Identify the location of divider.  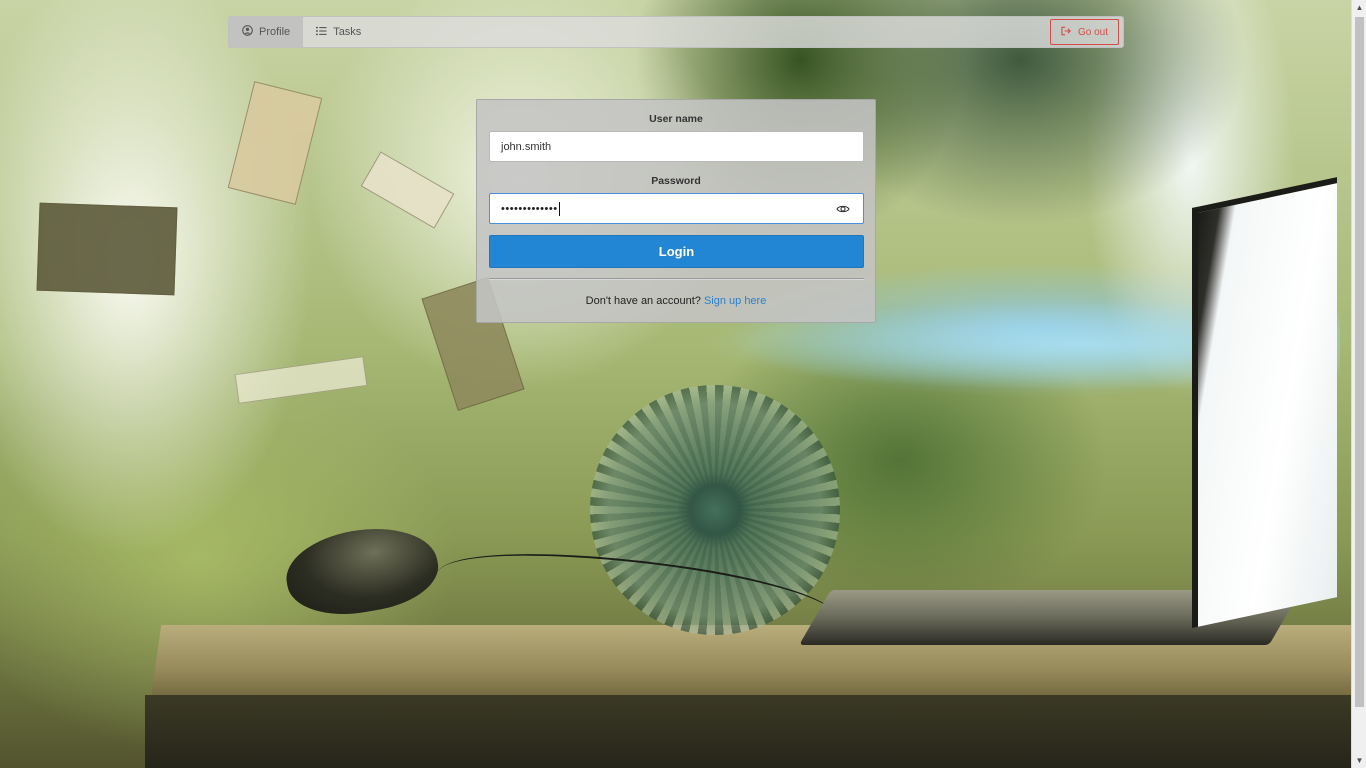
(676, 279).